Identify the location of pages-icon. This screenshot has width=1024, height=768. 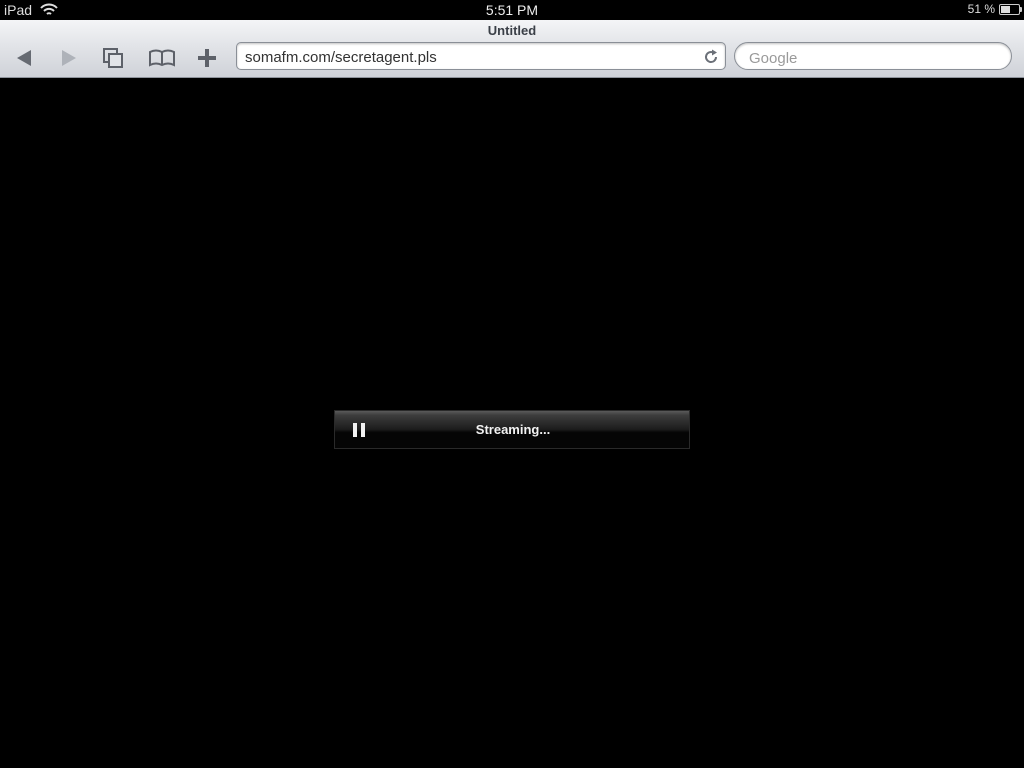
(113, 58).